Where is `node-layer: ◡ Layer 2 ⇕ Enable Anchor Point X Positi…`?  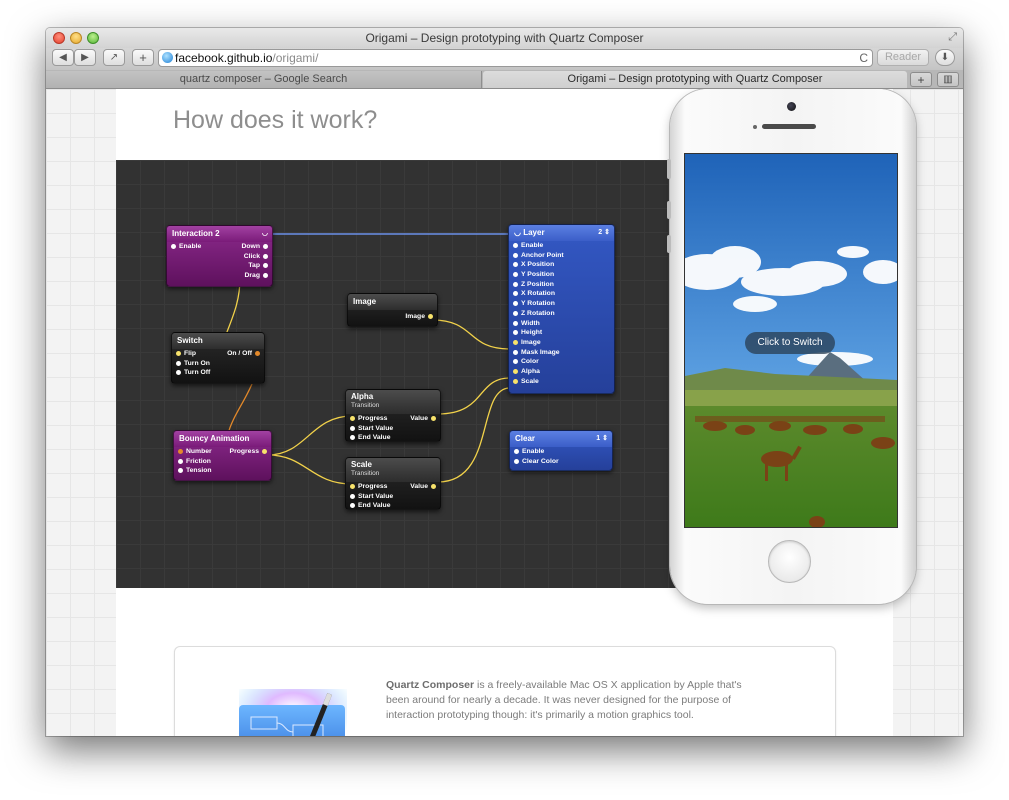 node-layer: ◡ Layer 2 ⇕ Enable Anchor Point X Positi… is located at coordinates (561, 309).